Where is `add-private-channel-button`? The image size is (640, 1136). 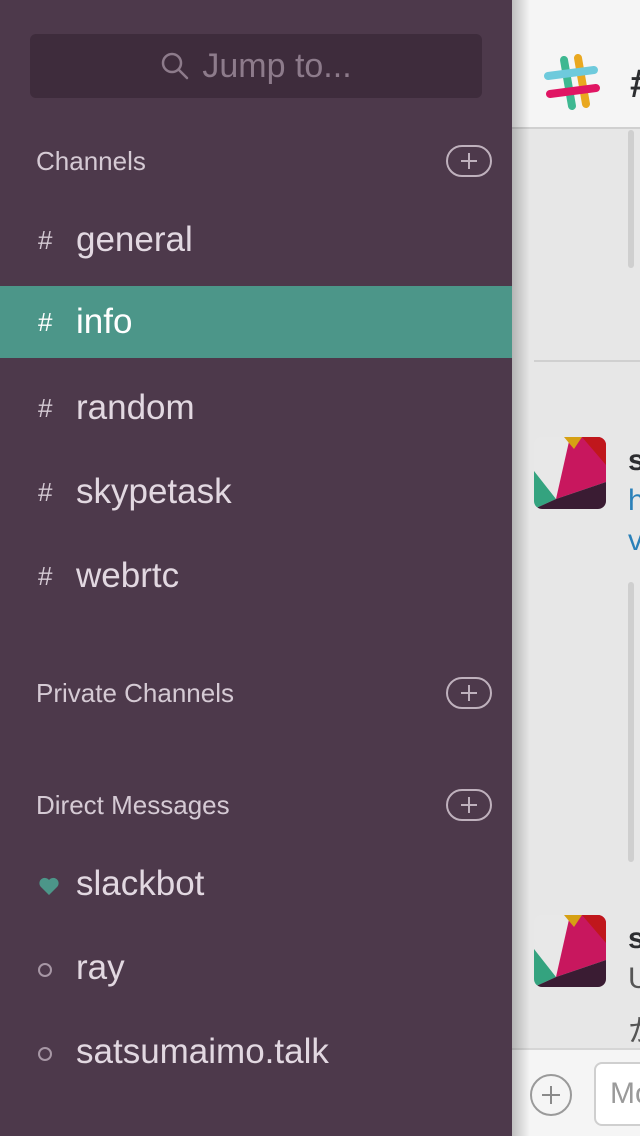 add-private-channel-button is located at coordinates (469, 693).